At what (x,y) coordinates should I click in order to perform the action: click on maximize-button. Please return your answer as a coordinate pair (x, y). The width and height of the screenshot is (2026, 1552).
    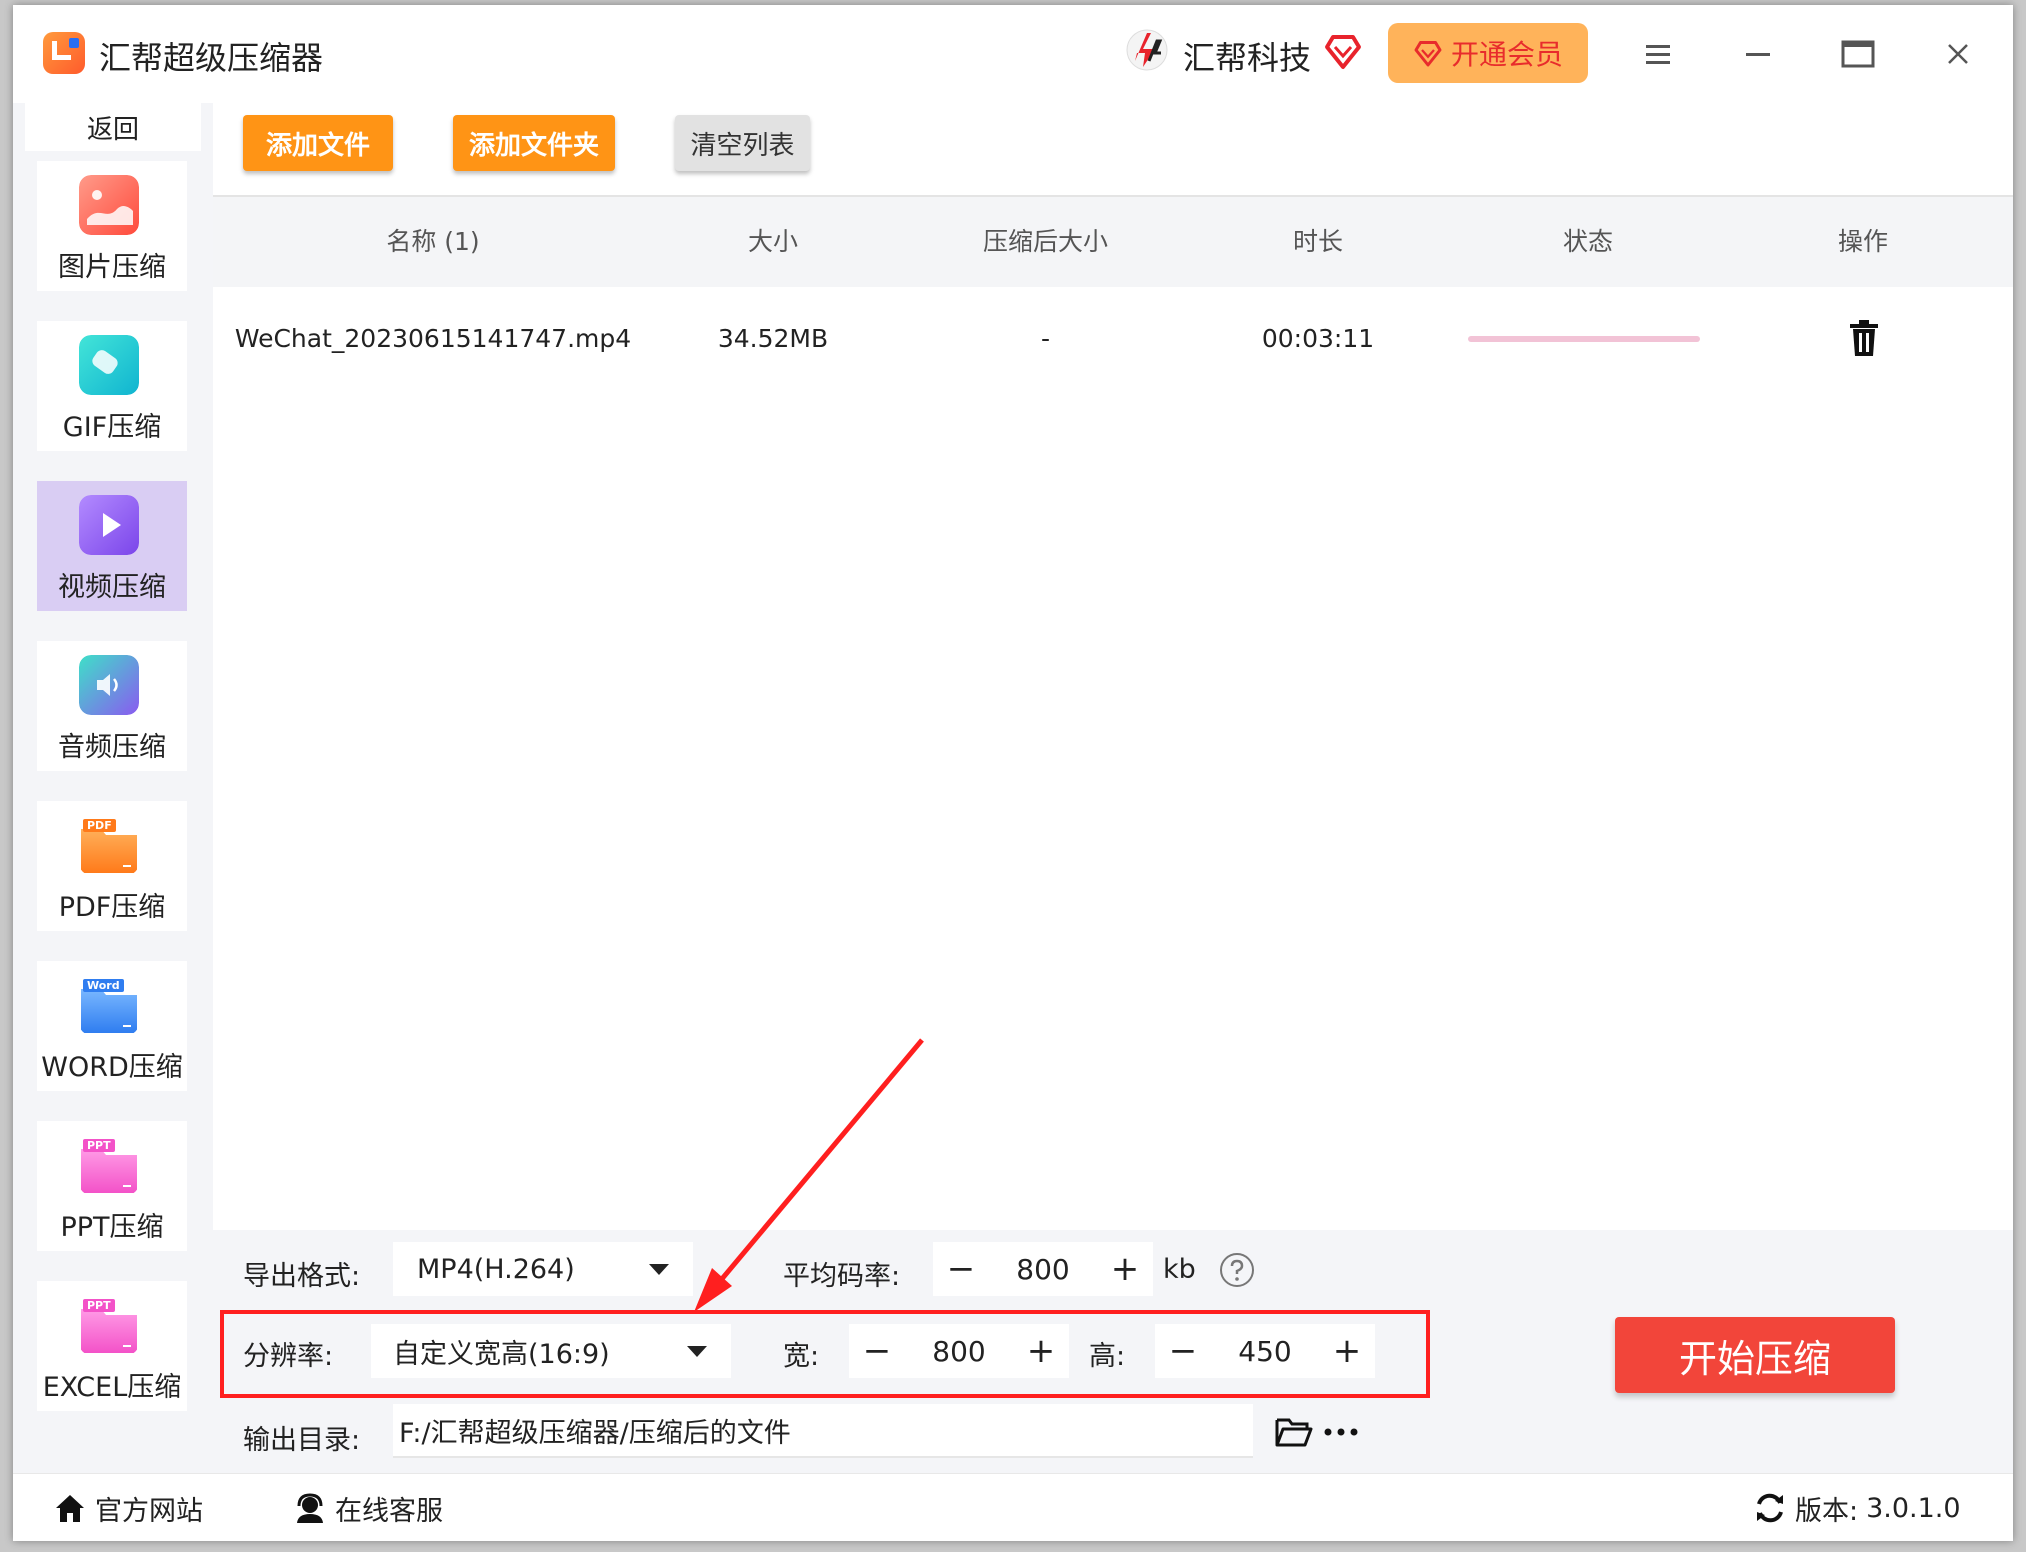
    Looking at the image, I should click on (1858, 54).